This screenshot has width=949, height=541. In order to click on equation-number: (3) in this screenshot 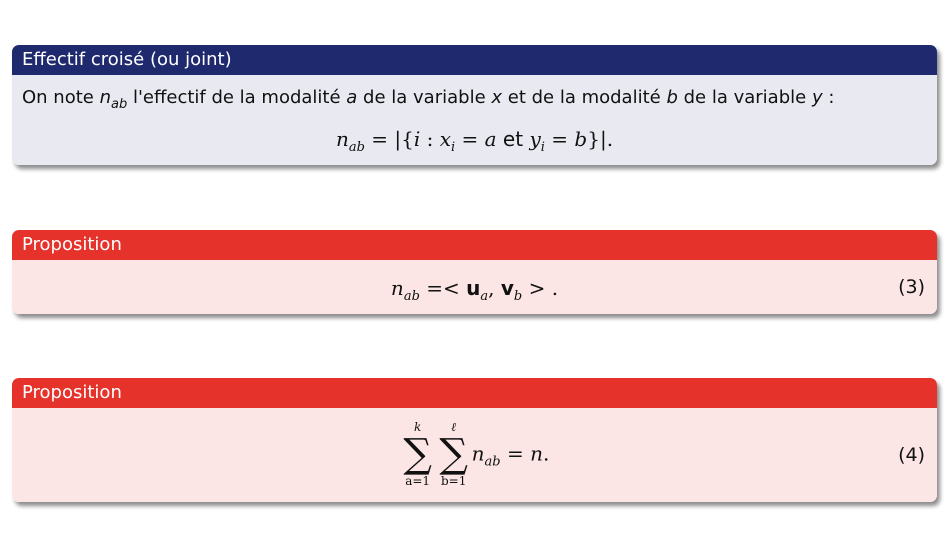, I will do `click(911, 287)`.